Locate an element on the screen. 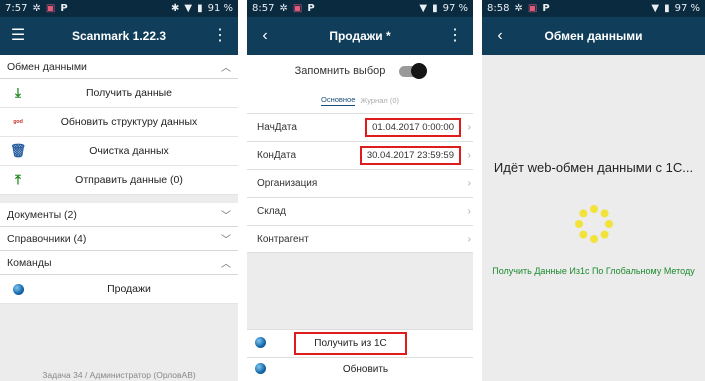  status-time: 8:58 is located at coordinates (498, 8).